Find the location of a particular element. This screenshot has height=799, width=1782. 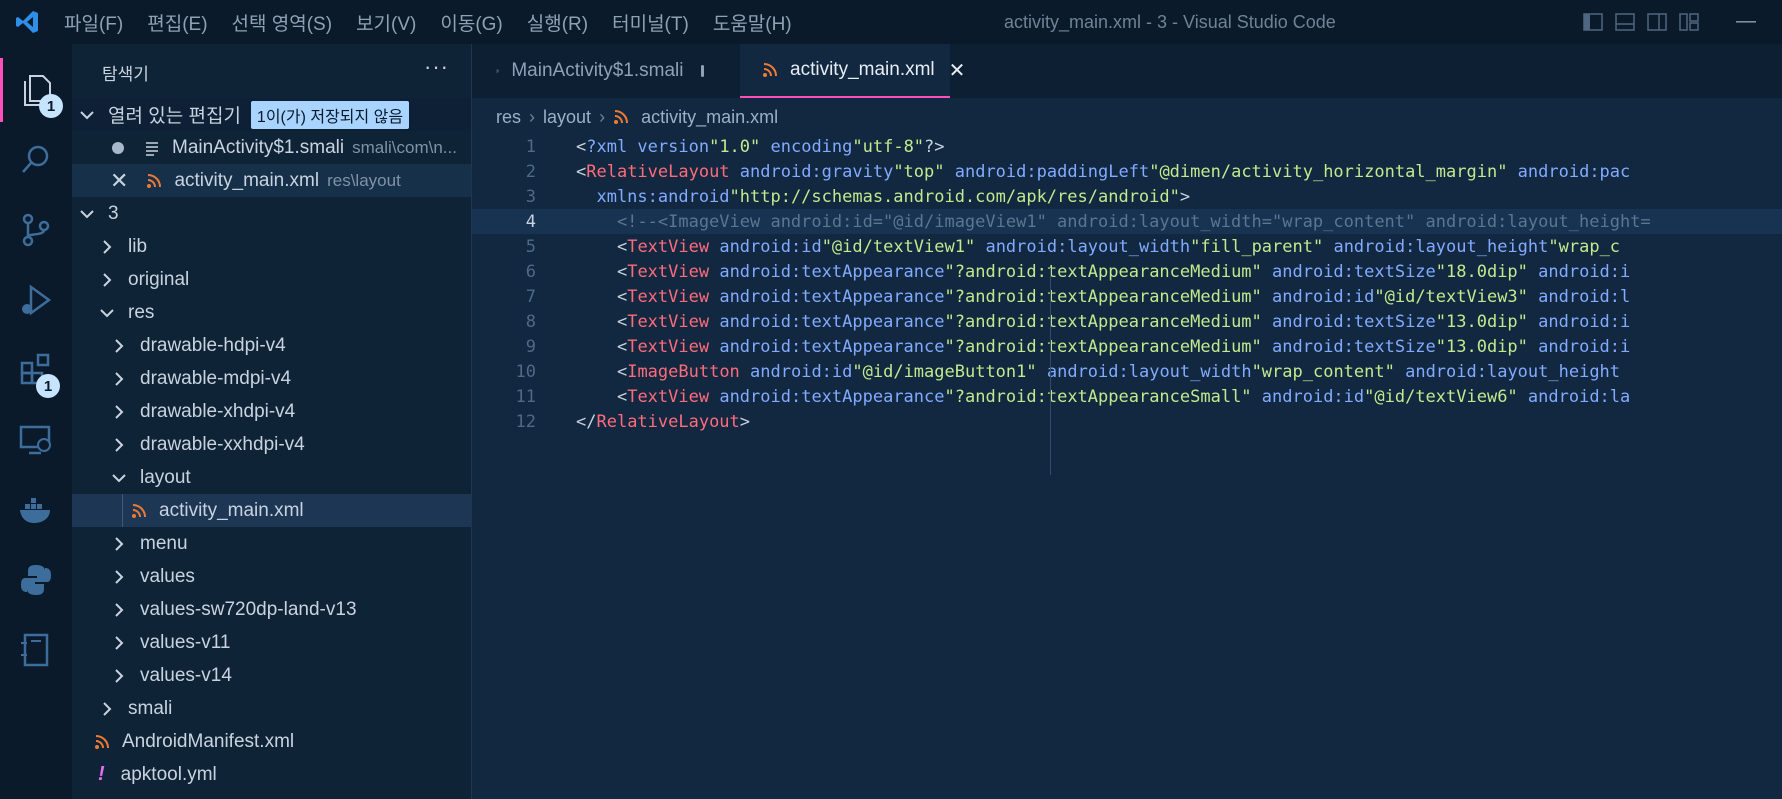

menu-run: 실행(R) is located at coordinates (557, 22).